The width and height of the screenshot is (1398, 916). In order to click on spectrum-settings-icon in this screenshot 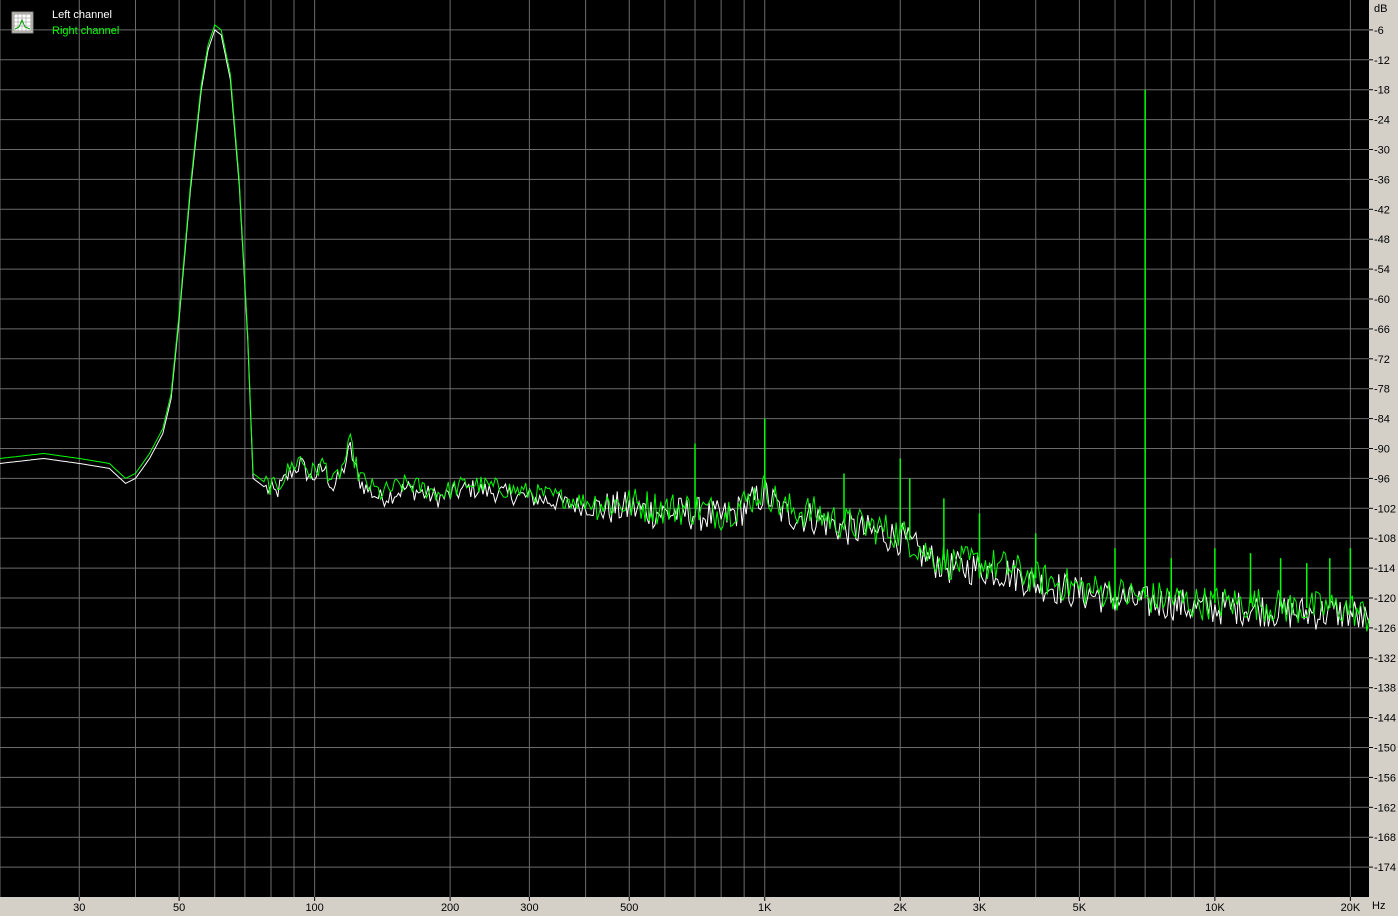, I will do `click(22, 22)`.